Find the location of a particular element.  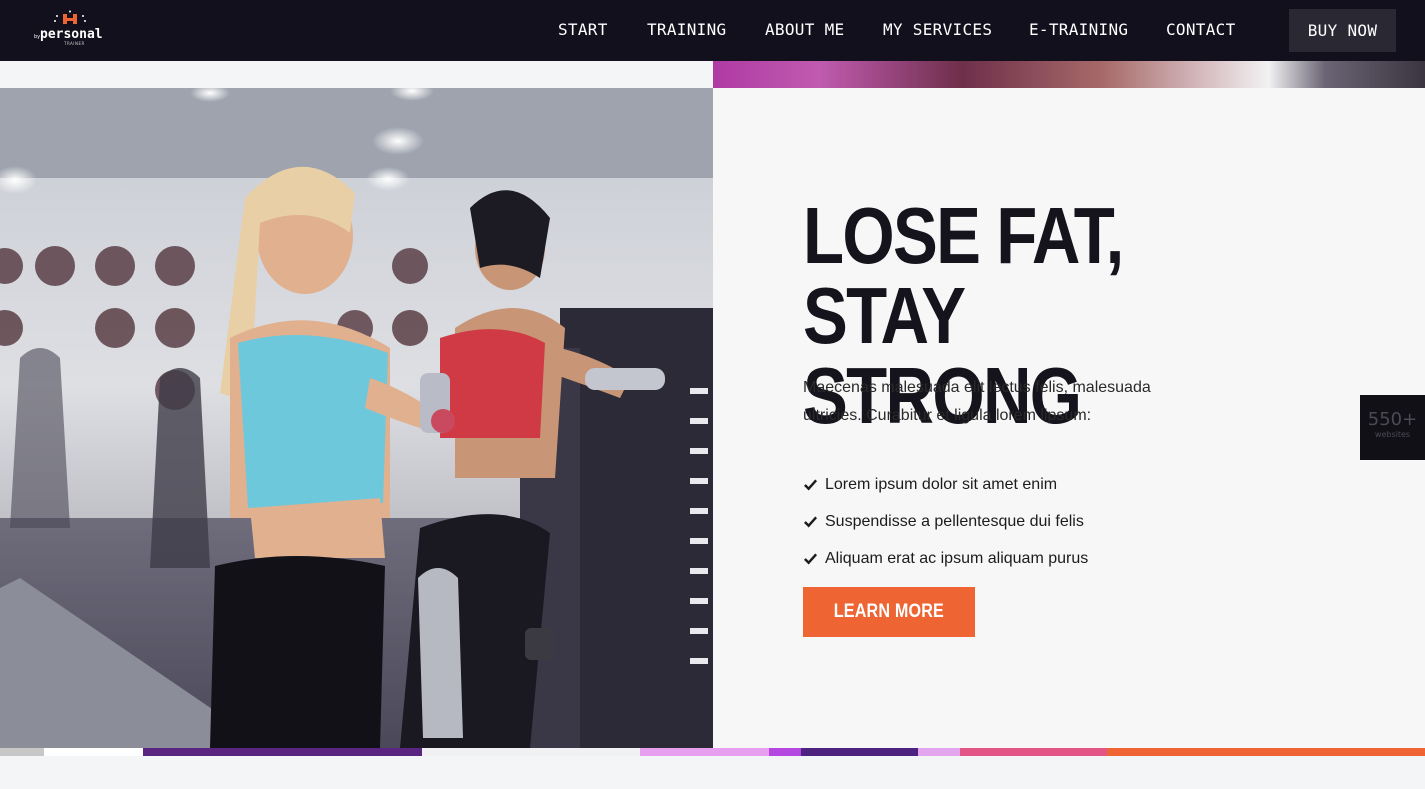

list-item-text: Lorem ipsum dolor sit amet enim is located at coordinates (941, 484).